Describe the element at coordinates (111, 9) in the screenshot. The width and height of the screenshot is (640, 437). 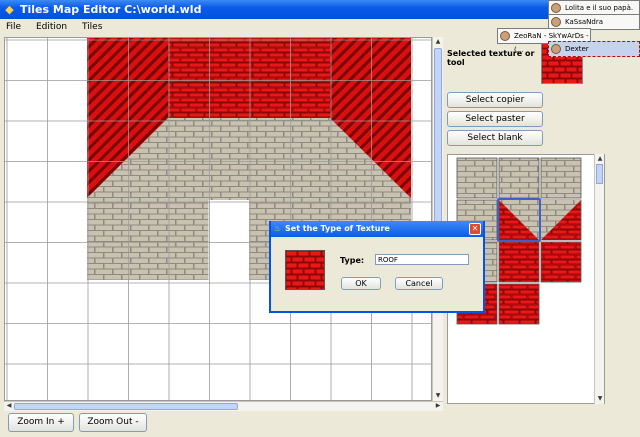
I see `window-title: Tiles Map Editor C:\world.wld` at that location.